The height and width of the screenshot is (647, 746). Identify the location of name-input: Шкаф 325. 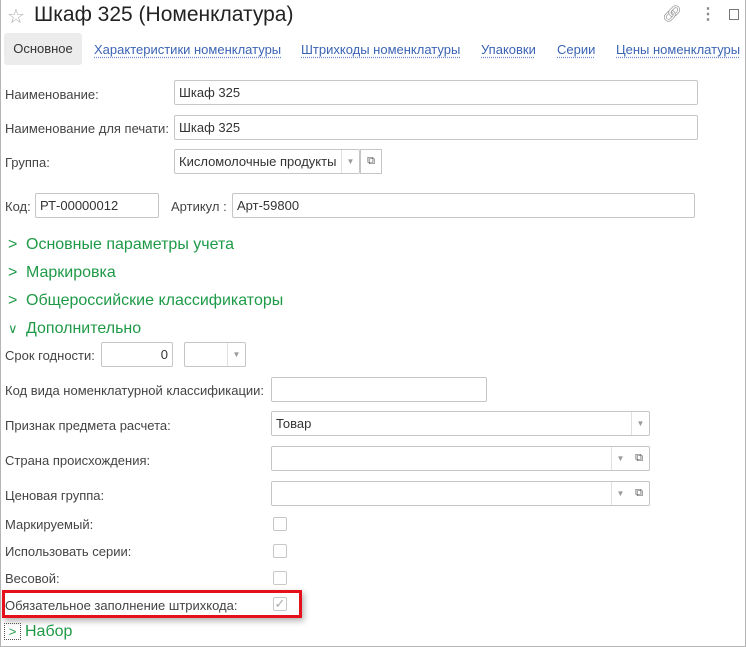
(436, 92).